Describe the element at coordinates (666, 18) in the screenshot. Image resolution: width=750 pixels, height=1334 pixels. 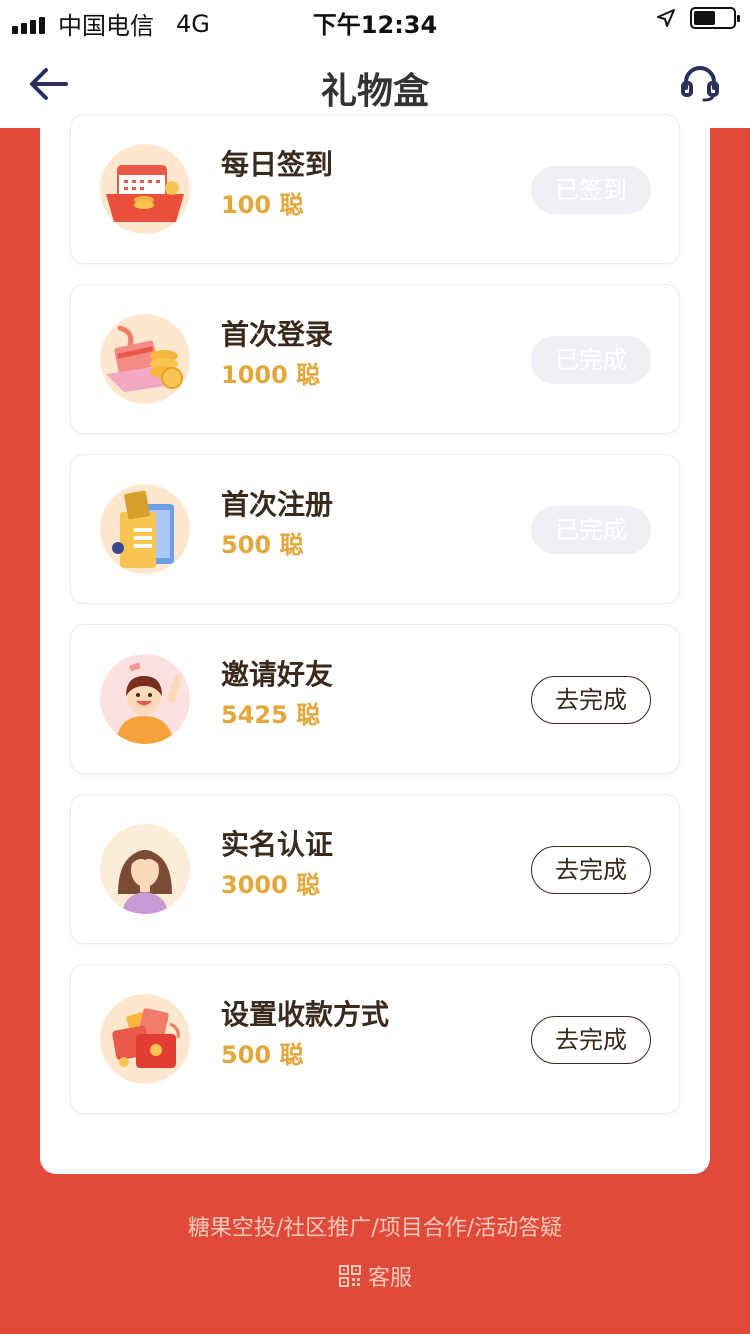
I see `location-arrow-icon` at that location.